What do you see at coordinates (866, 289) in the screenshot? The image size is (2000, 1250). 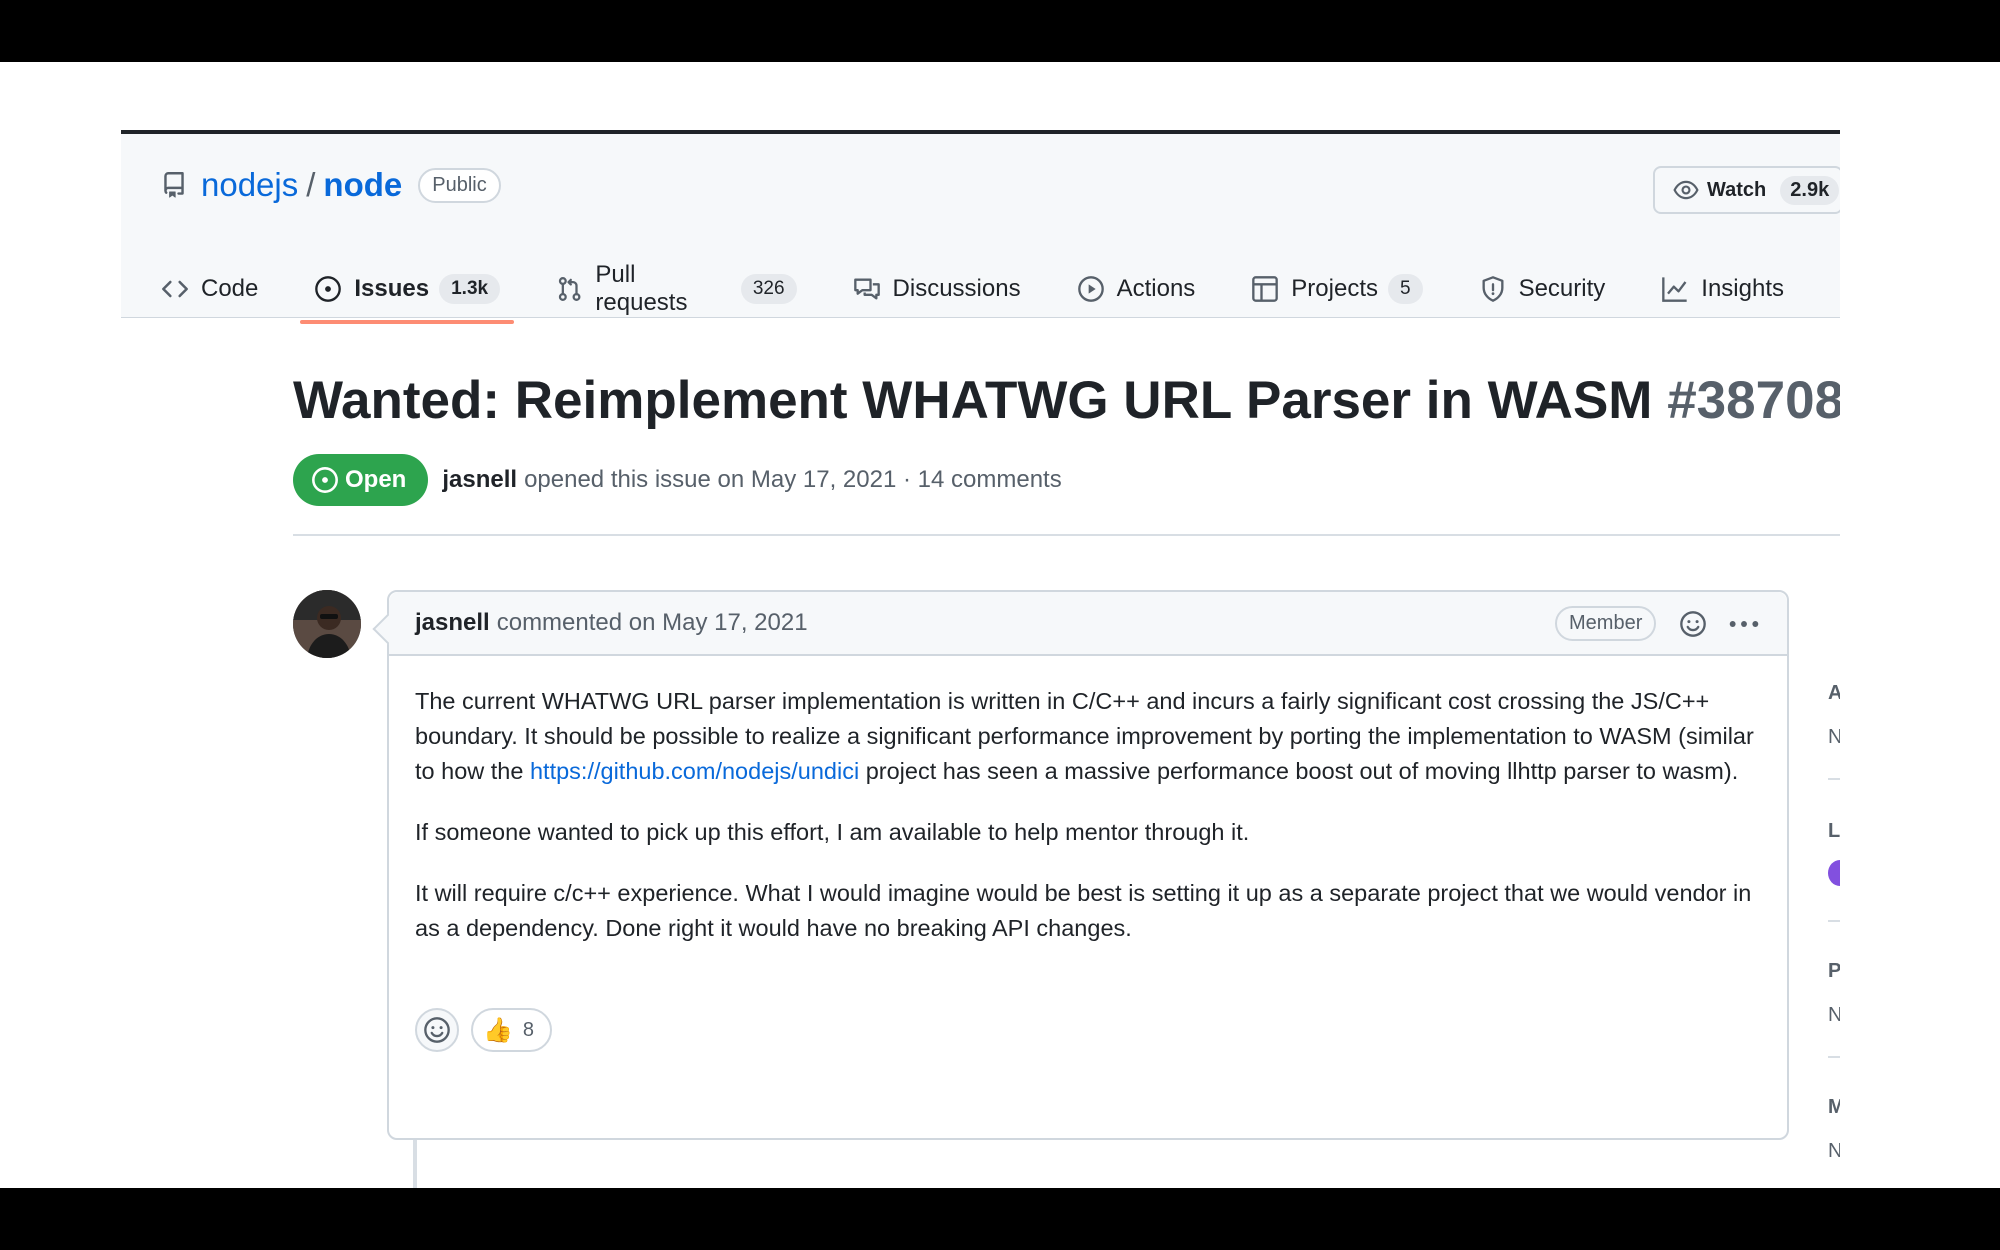 I see `comment-discussion-icon` at bounding box center [866, 289].